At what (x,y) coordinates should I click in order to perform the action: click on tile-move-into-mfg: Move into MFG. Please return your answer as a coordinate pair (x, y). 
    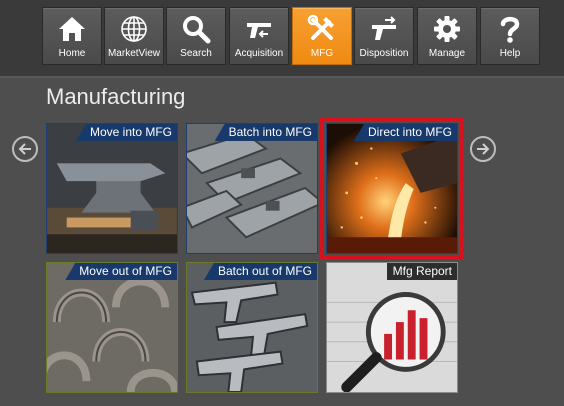
    Looking at the image, I should click on (112, 188).